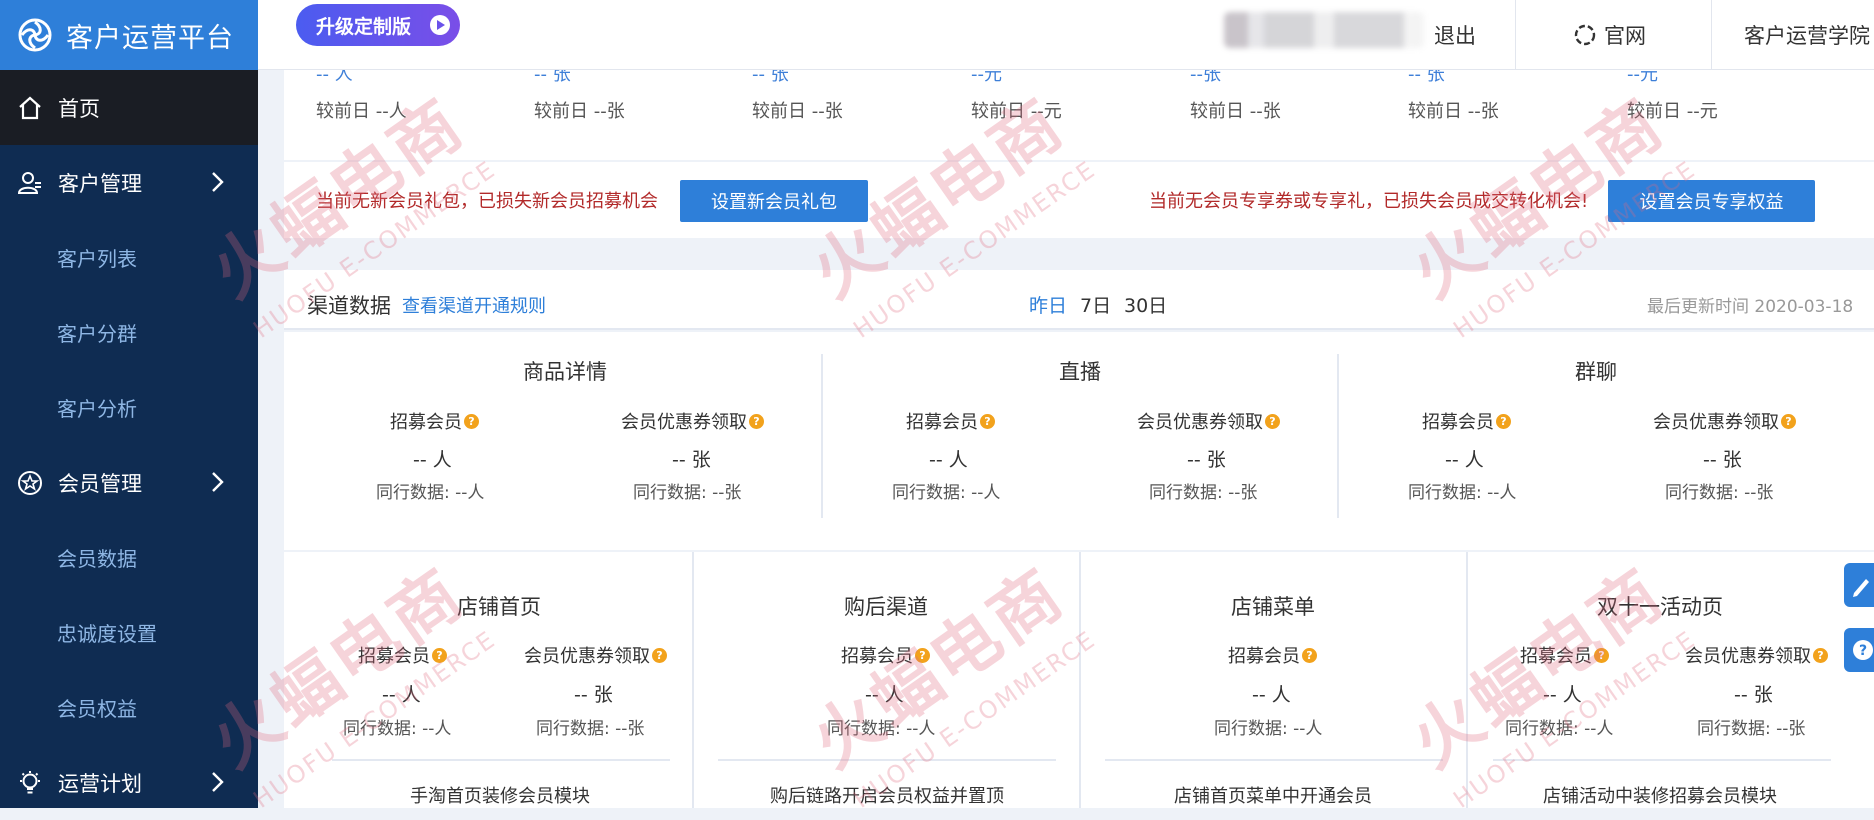 The height and width of the screenshot is (820, 1874). Describe the element at coordinates (1273, 607) in the screenshot. I see `channel-card-title: 店铺菜单` at that location.